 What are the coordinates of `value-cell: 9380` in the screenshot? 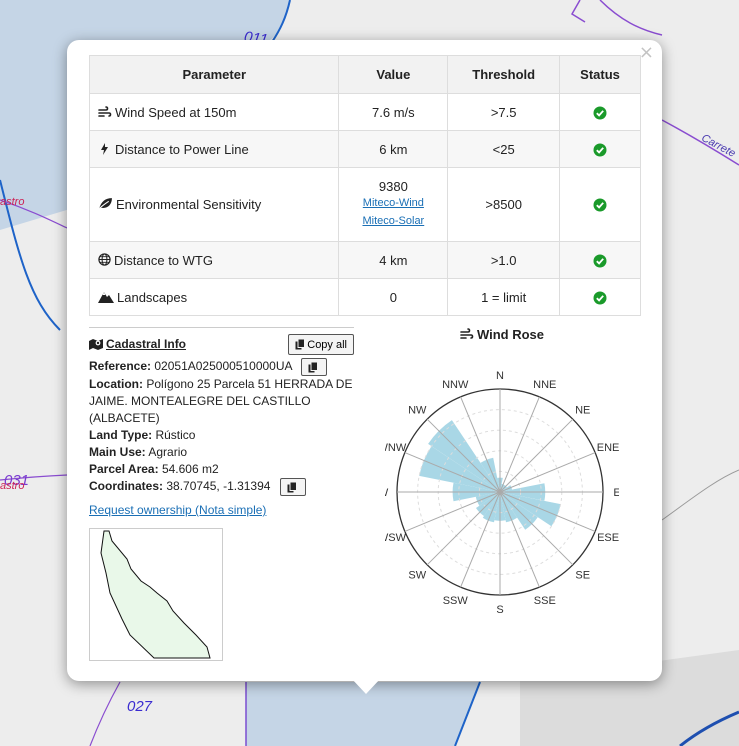 It's located at (393, 186).